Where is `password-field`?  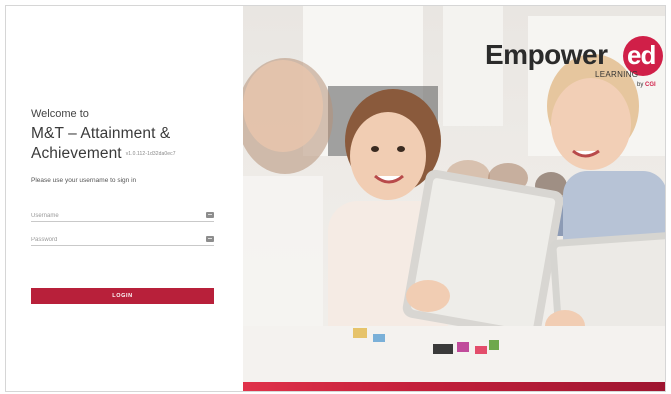 password-field is located at coordinates (122, 240).